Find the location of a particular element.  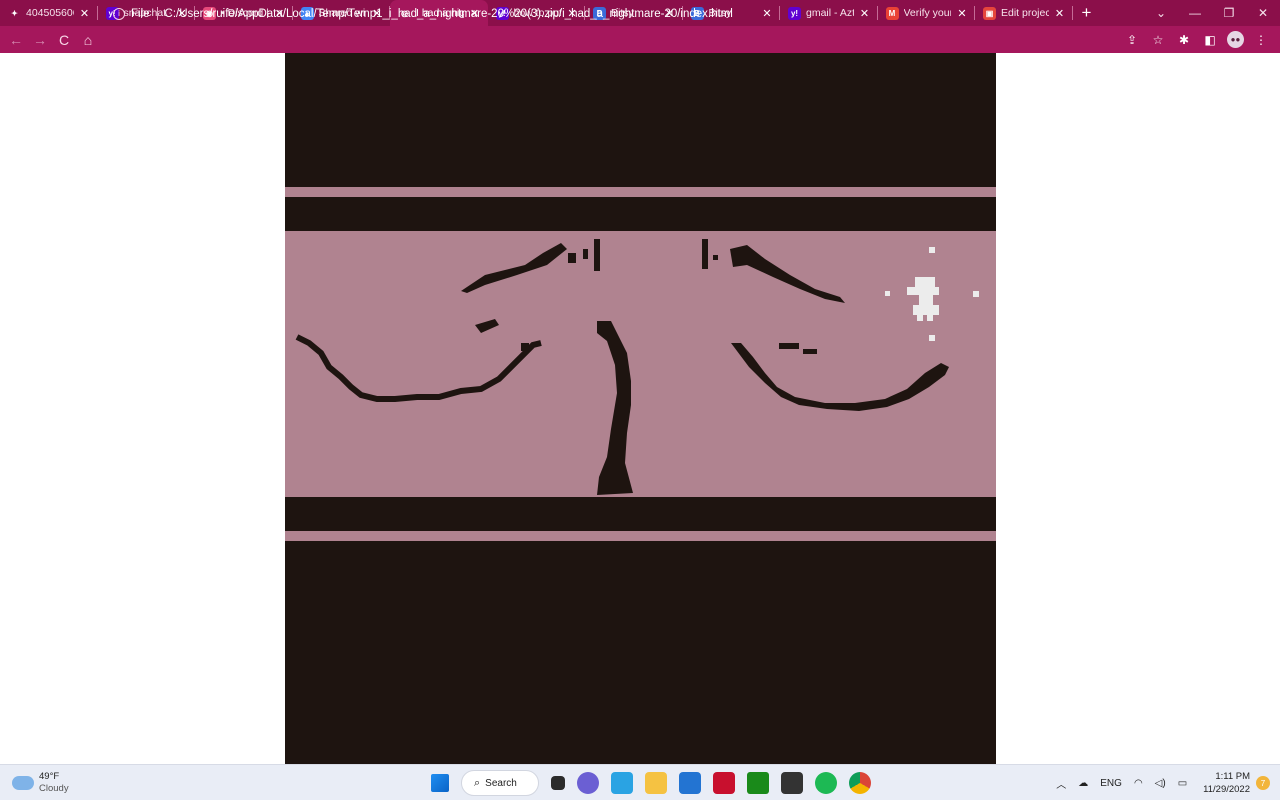

window-controls: ⌄ — ❐ ✕ is located at coordinates (1212, 13).